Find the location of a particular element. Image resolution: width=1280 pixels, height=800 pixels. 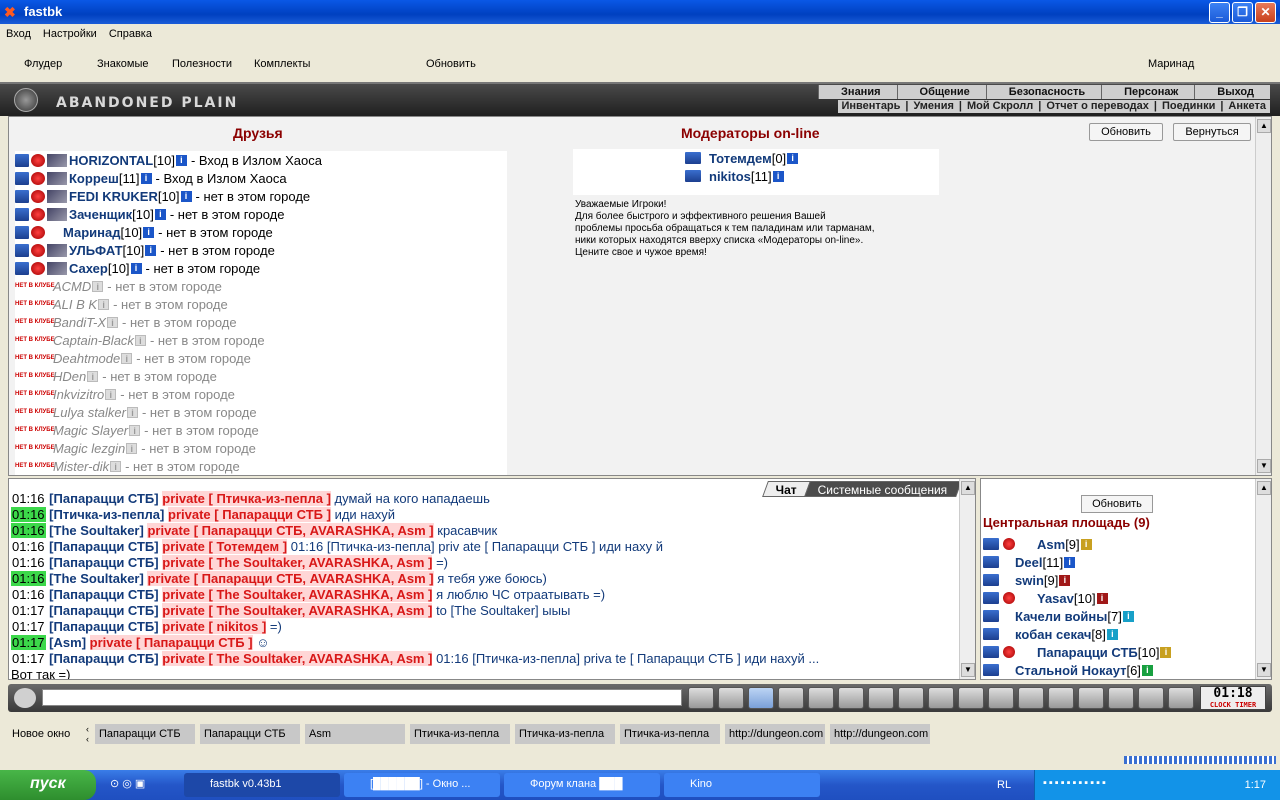

flooder-button: Флудер is located at coordinates (43, 64).